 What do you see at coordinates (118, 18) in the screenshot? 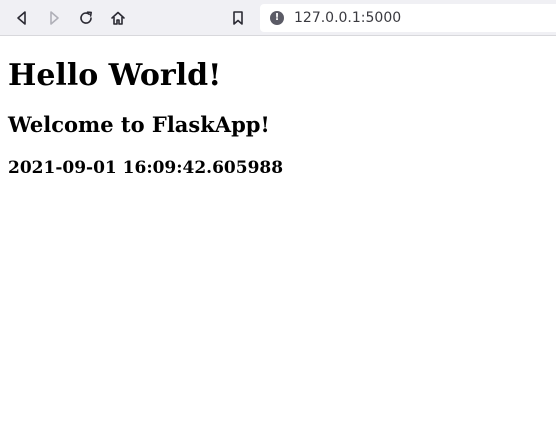
I see `home-icon` at bounding box center [118, 18].